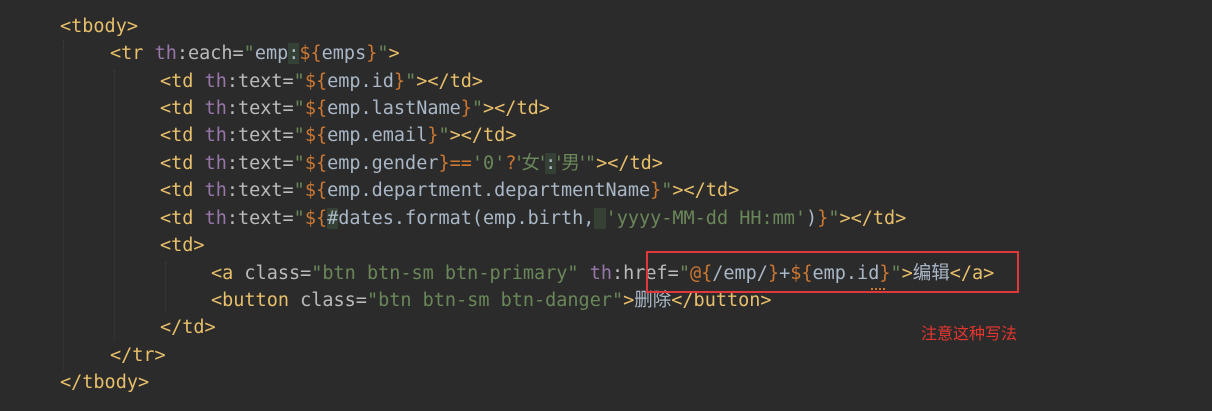 This screenshot has width=1212, height=411. What do you see at coordinates (570, 163) in the screenshot?
I see `token-string: '男'` at bounding box center [570, 163].